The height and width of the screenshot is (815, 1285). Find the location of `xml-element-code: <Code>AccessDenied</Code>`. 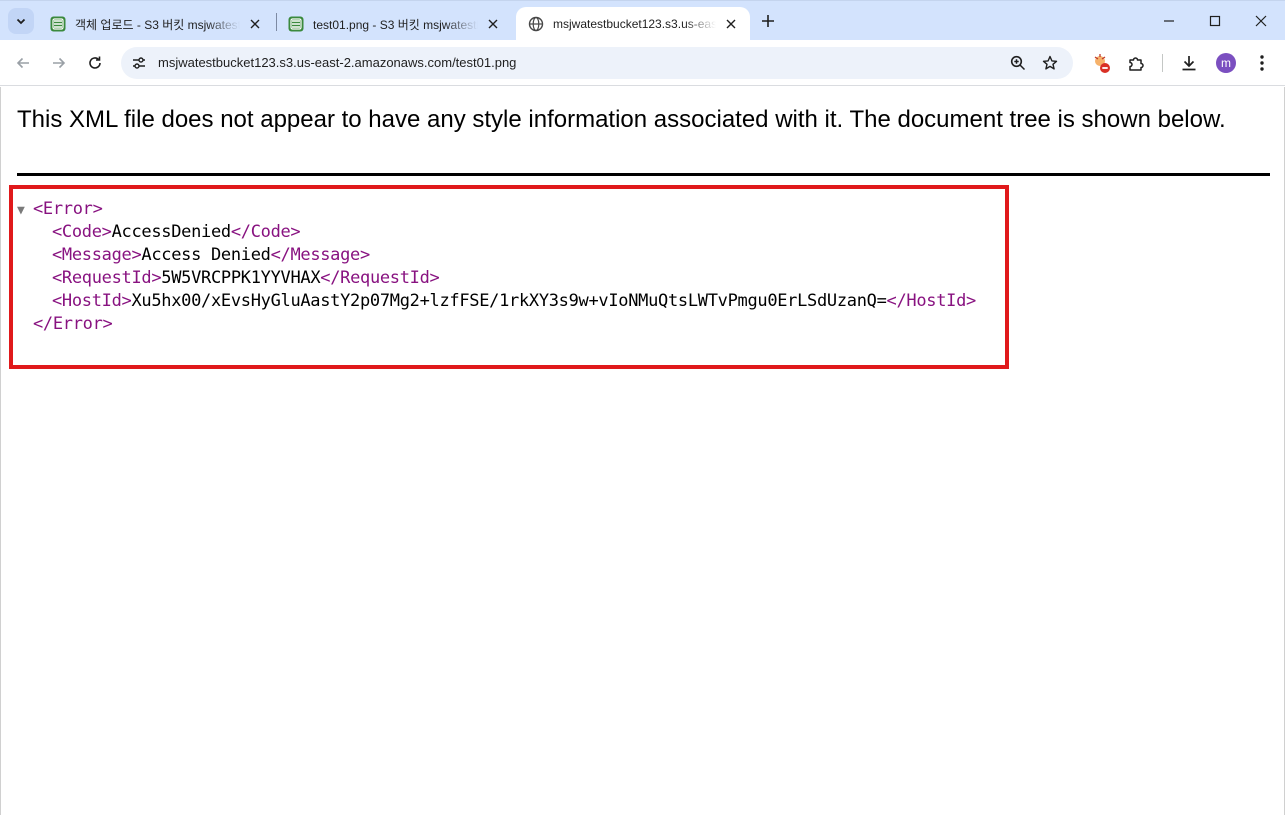

xml-element-code: <Code>AccessDenied</Code> is located at coordinates (496, 232).